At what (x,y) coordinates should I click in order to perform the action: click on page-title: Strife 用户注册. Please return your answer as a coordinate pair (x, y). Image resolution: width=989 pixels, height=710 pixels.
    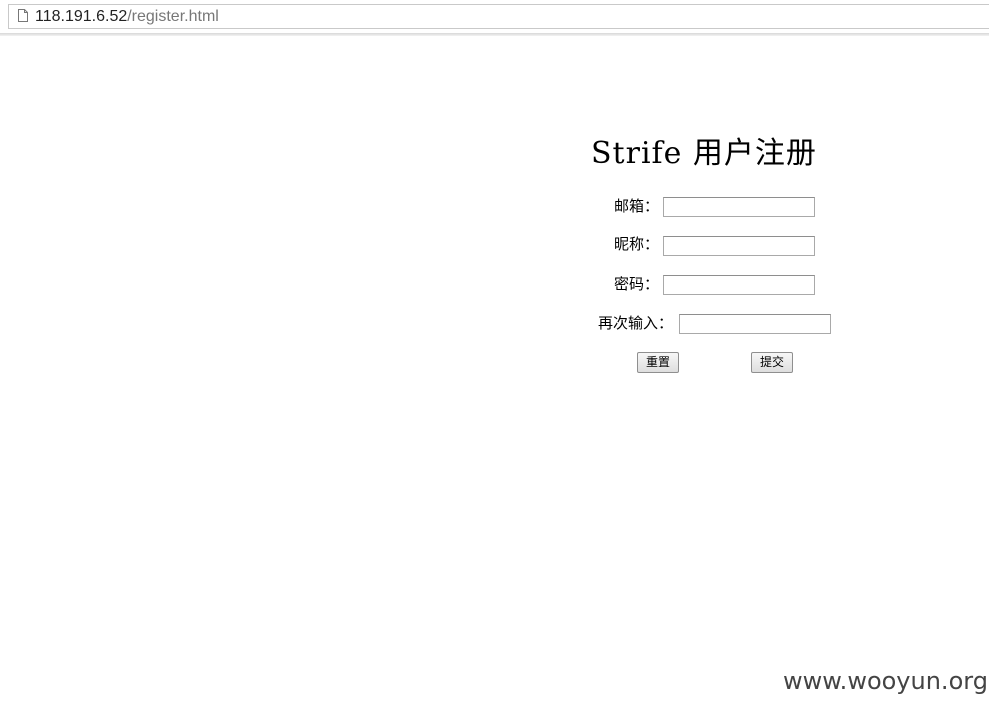
    Looking at the image, I should click on (704, 153).